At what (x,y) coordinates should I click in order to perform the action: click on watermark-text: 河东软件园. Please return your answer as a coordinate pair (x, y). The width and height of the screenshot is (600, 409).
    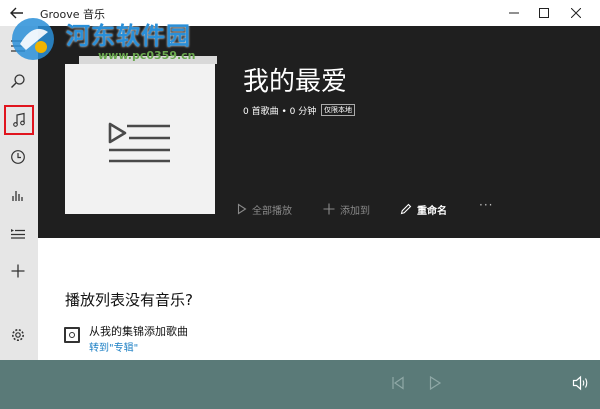
    Looking at the image, I should click on (128, 35).